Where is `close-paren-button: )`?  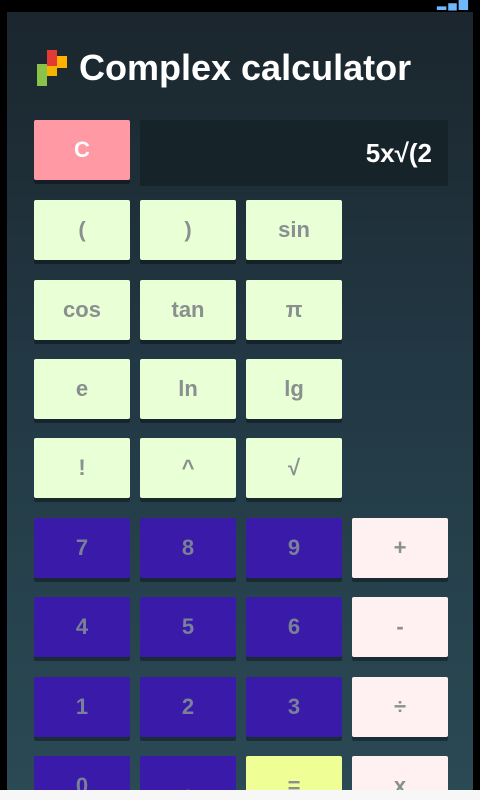
close-paren-button: ) is located at coordinates (188, 230).